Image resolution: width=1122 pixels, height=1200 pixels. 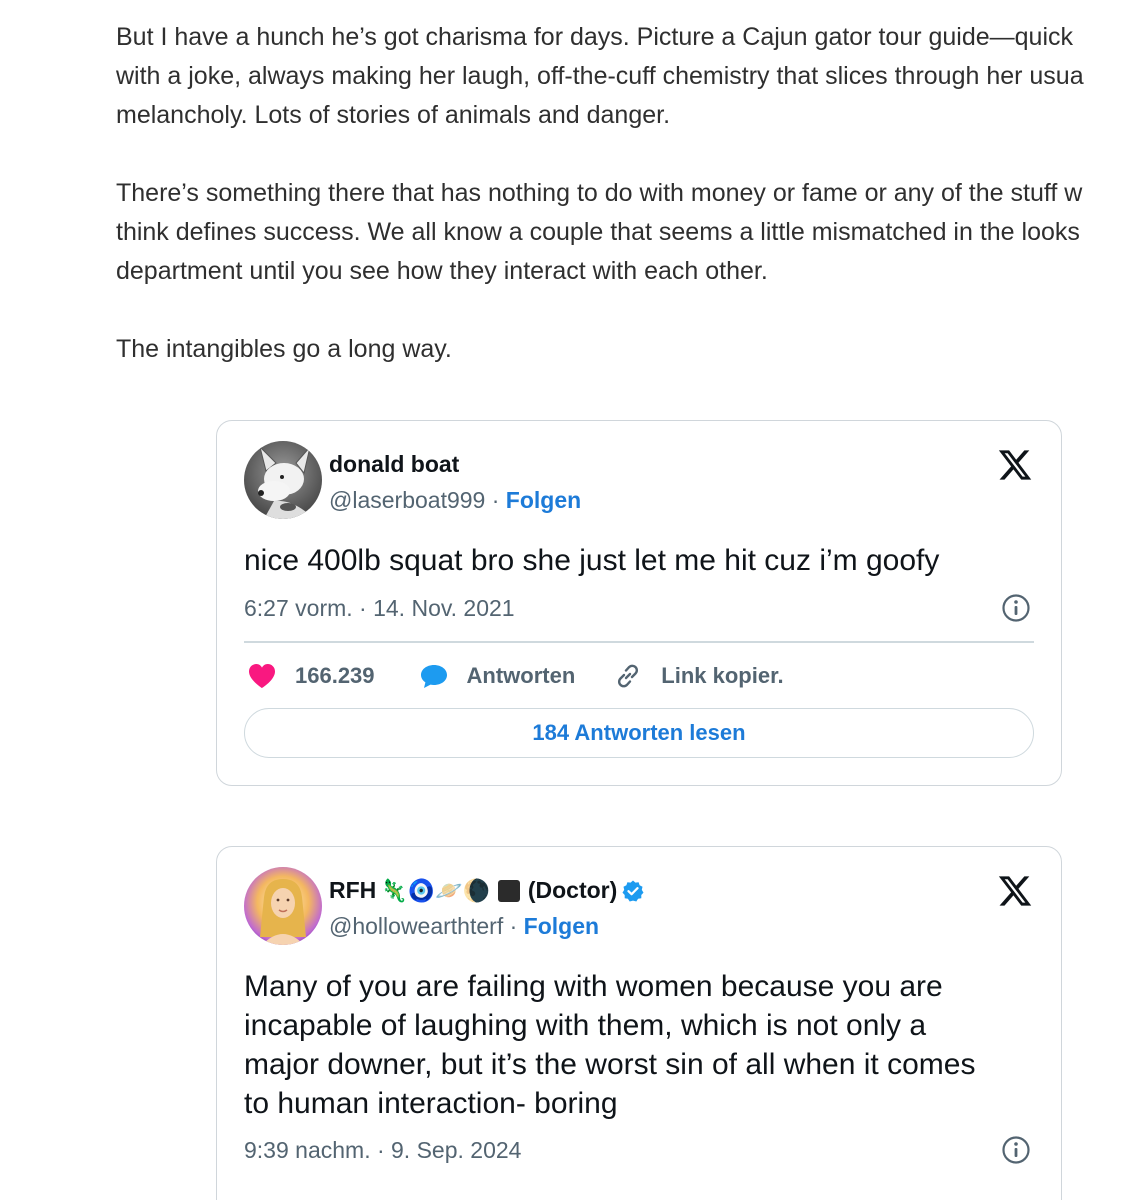 I want to click on heart-icon, so click(x=262, y=676).